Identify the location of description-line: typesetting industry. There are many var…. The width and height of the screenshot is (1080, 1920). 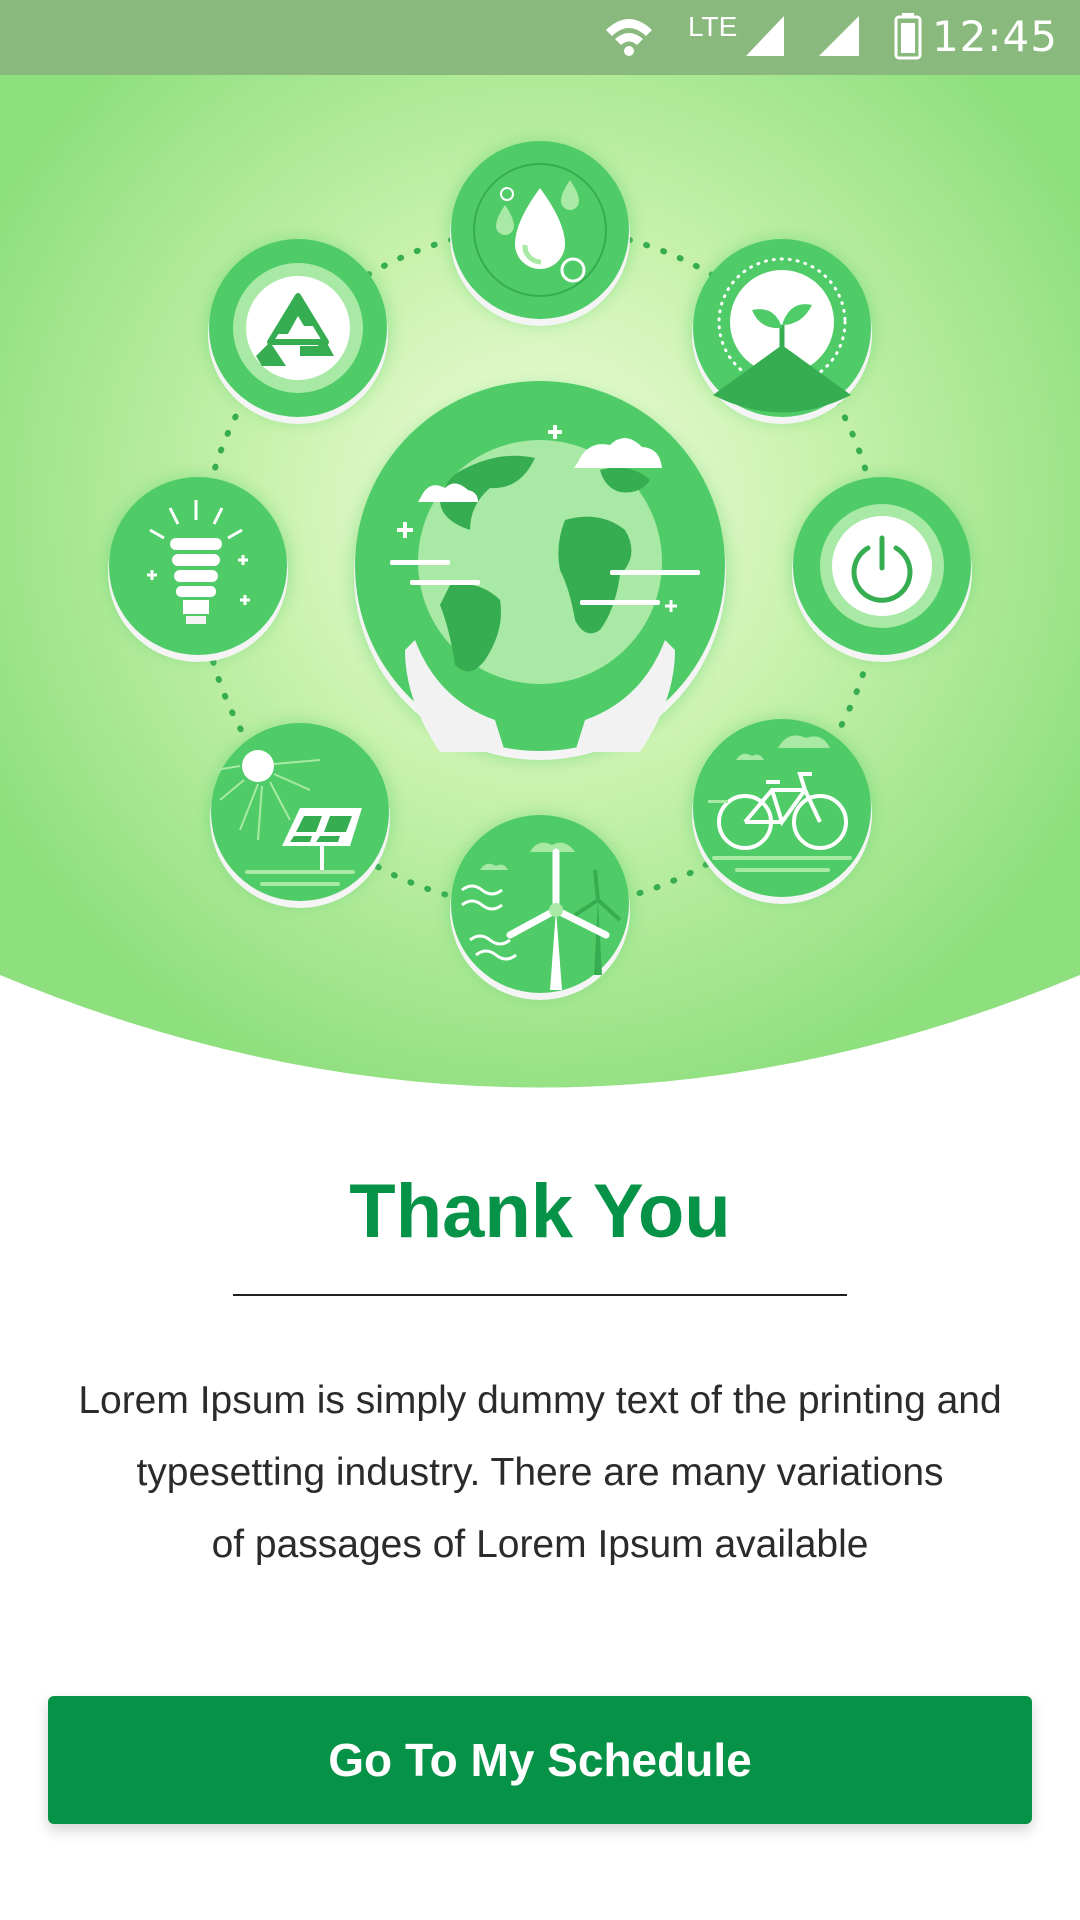
(540, 1472).